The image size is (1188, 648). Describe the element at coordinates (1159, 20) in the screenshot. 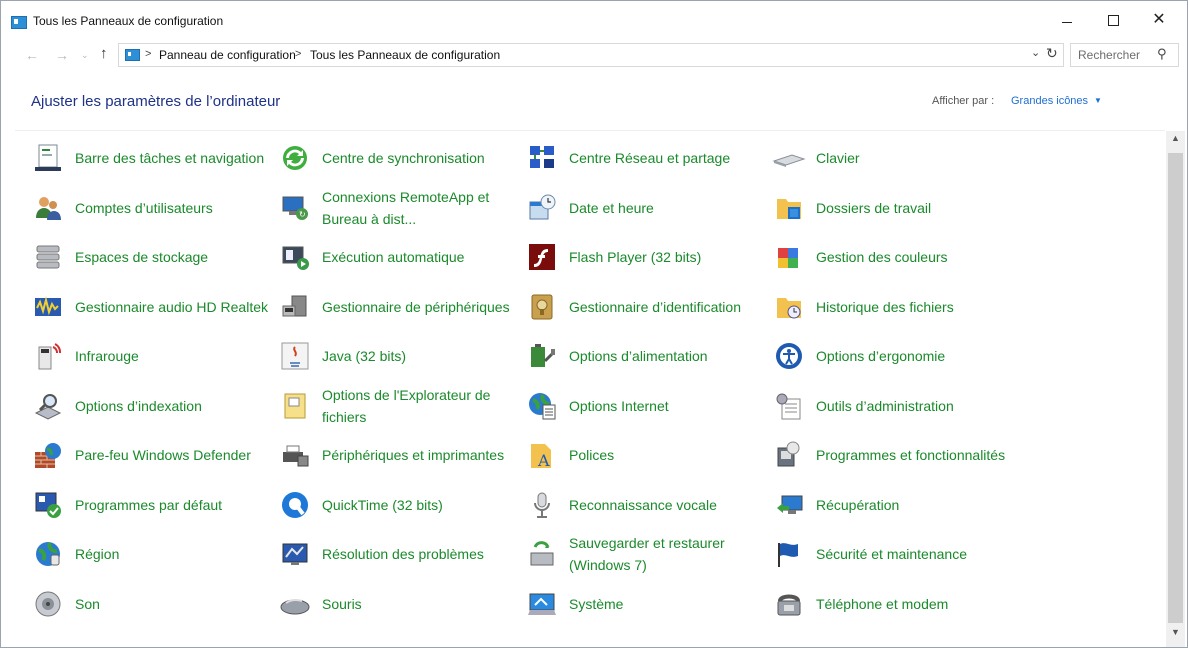

I see `close-button: ✕` at that location.